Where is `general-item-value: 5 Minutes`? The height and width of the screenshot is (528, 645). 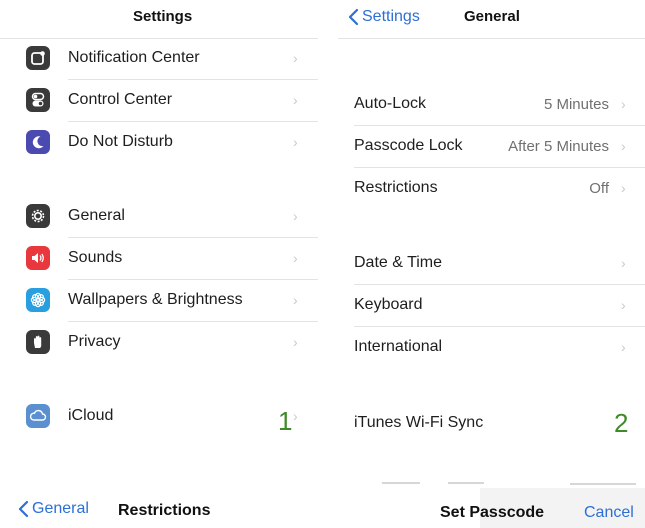
general-item-value: 5 Minutes is located at coordinates (576, 104).